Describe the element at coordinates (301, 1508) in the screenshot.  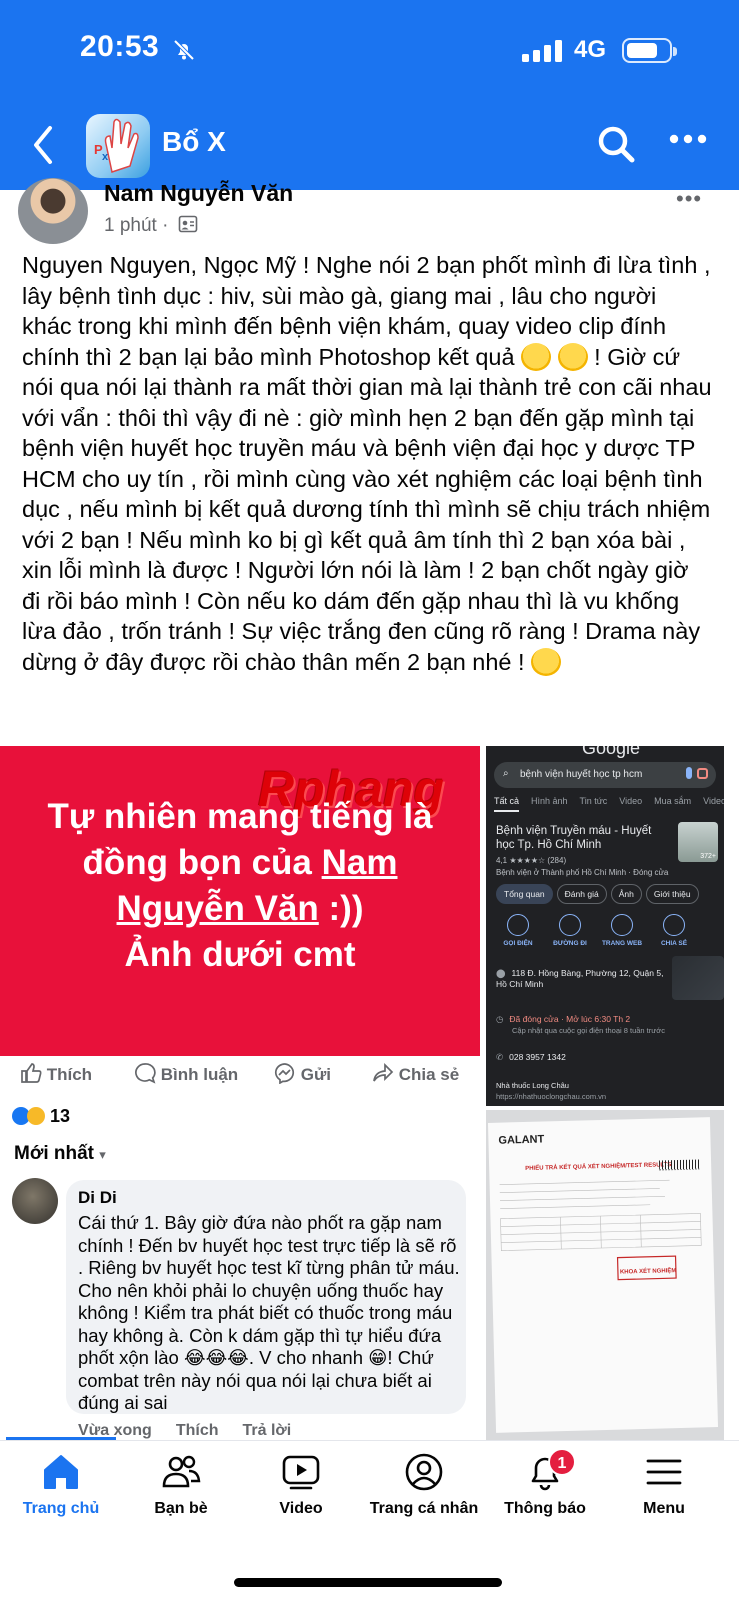
I see `tab-video-label: Video` at that location.